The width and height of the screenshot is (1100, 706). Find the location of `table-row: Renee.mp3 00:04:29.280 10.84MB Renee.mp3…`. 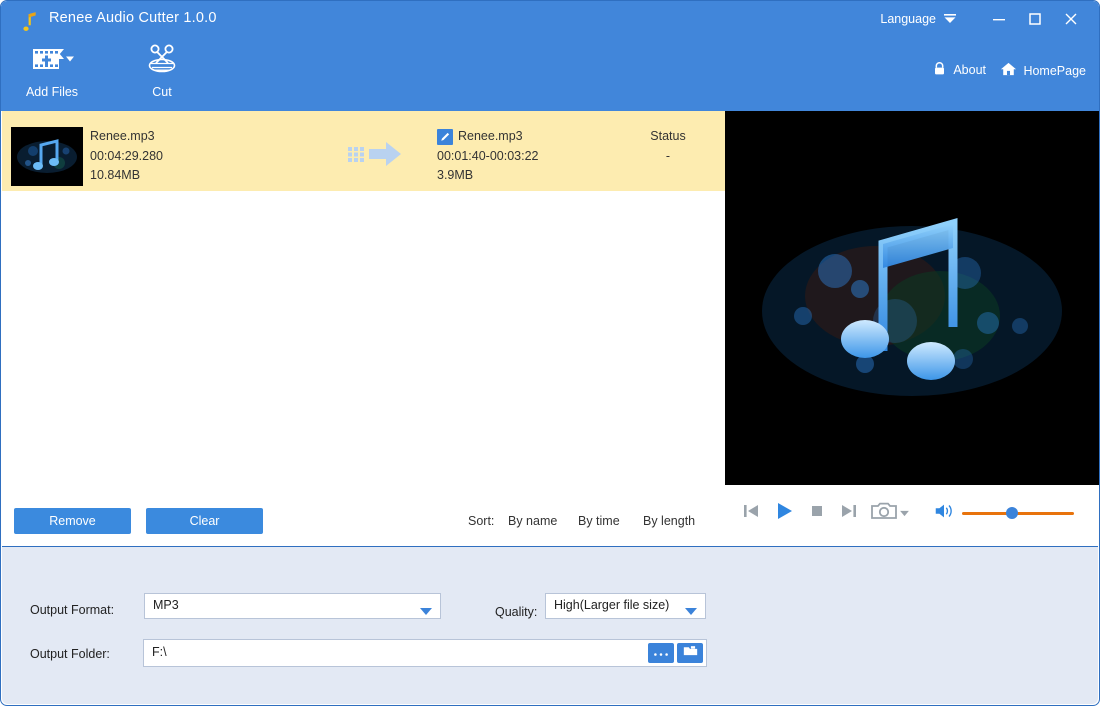

table-row: Renee.mp3 00:04:29.280 10.84MB Renee.mp3… is located at coordinates (363, 151).